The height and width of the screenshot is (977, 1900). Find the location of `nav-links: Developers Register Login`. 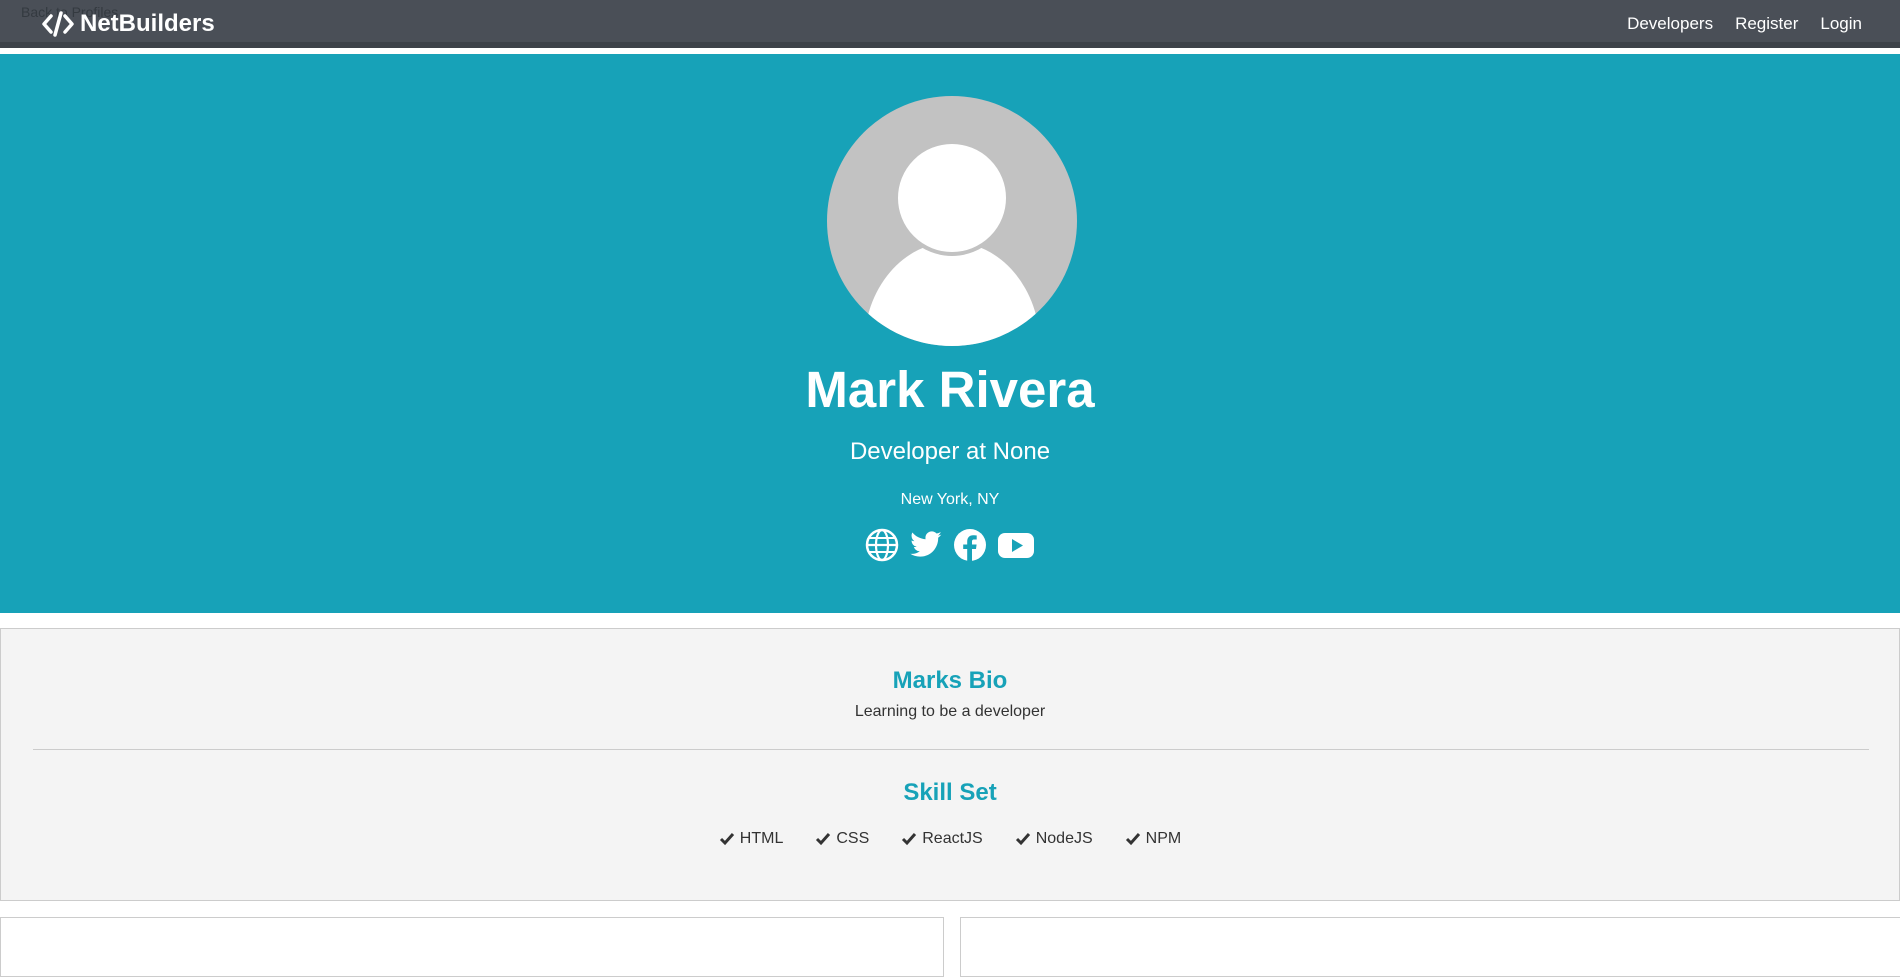

nav-links: Developers Register Login is located at coordinates (1744, 24).